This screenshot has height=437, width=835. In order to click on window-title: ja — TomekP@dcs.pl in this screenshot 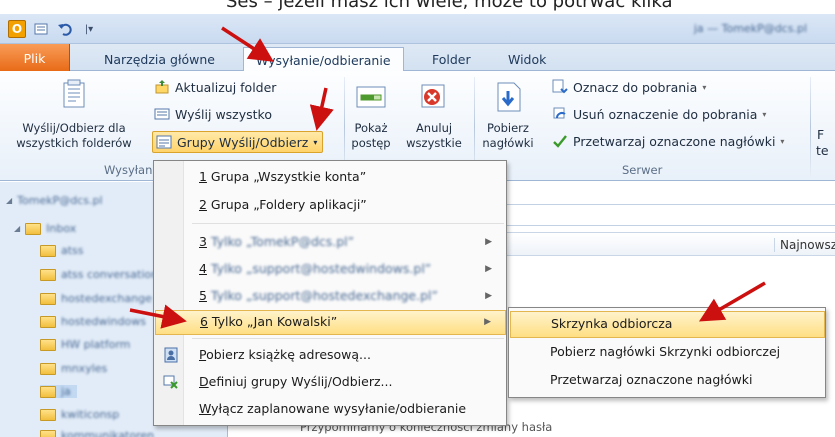, I will do `click(750, 28)`.